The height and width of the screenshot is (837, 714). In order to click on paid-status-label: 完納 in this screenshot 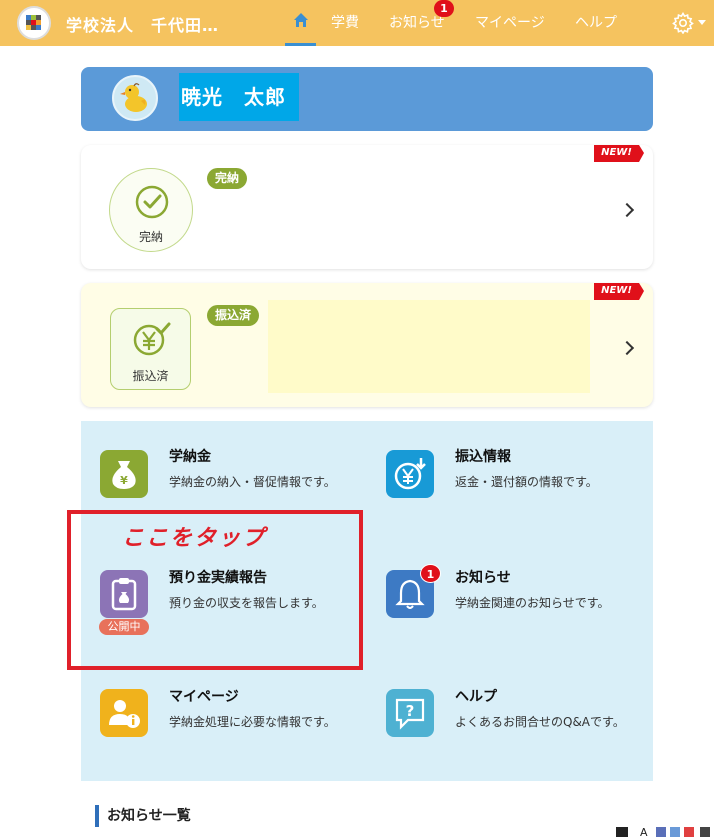, I will do `click(150, 237)`.